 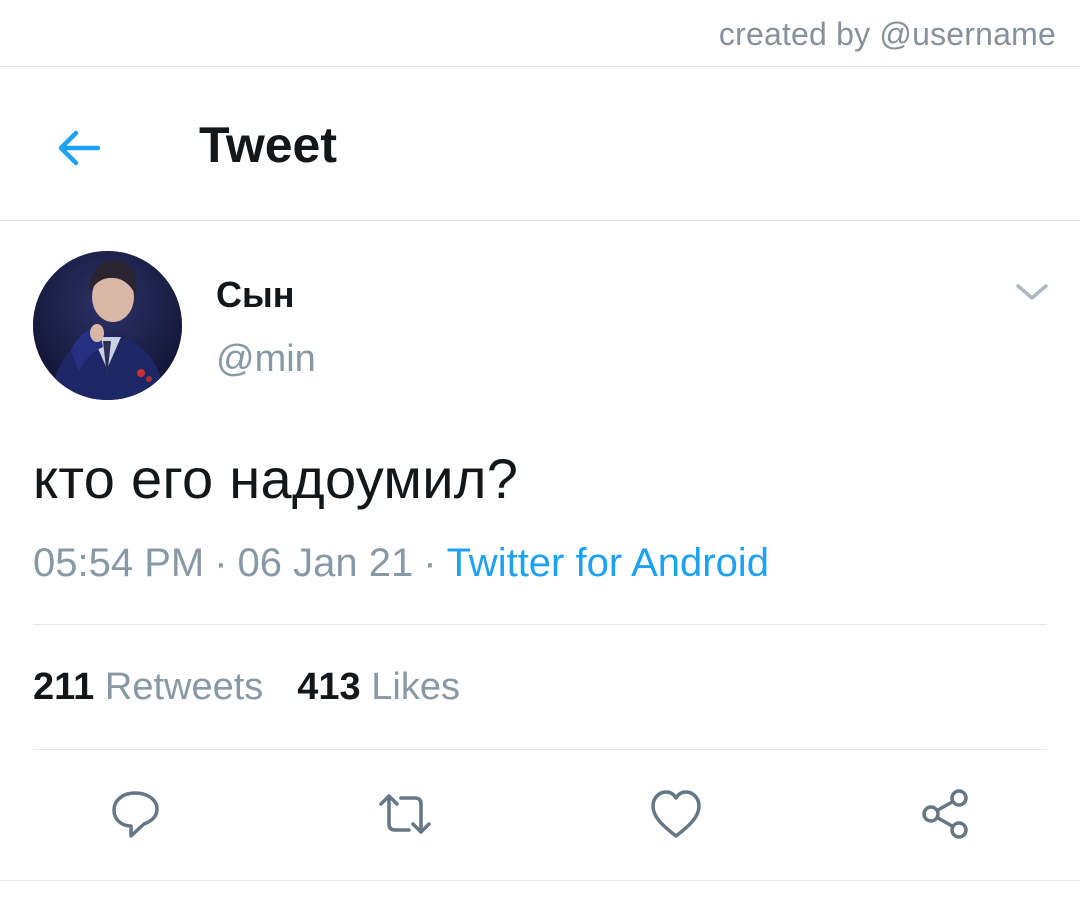 What do you see at coordinates (268, 145) in the screenshot?
I see `page-title: Tweet` at bounding box center [268, 145].